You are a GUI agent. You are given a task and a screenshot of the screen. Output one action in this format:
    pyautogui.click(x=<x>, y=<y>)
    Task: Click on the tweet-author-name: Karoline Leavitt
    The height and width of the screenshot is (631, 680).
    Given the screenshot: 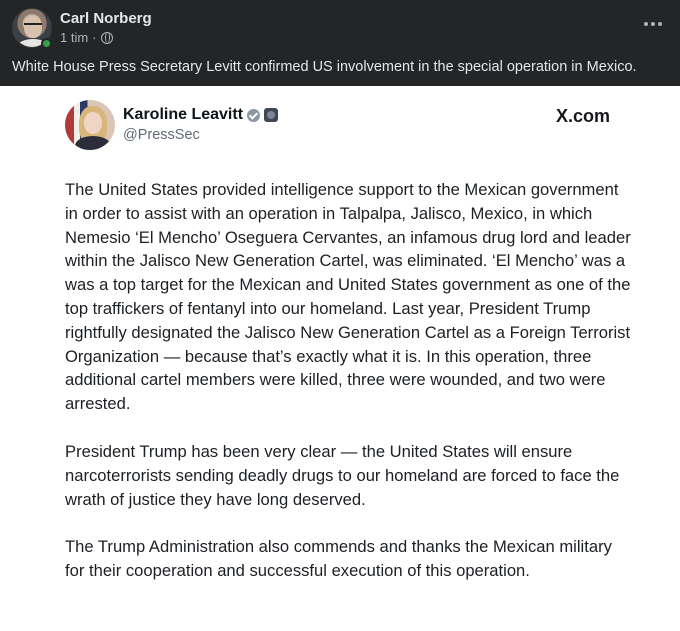 What is the action you would take?
    pyautogui.click(x=183, y=114)
    